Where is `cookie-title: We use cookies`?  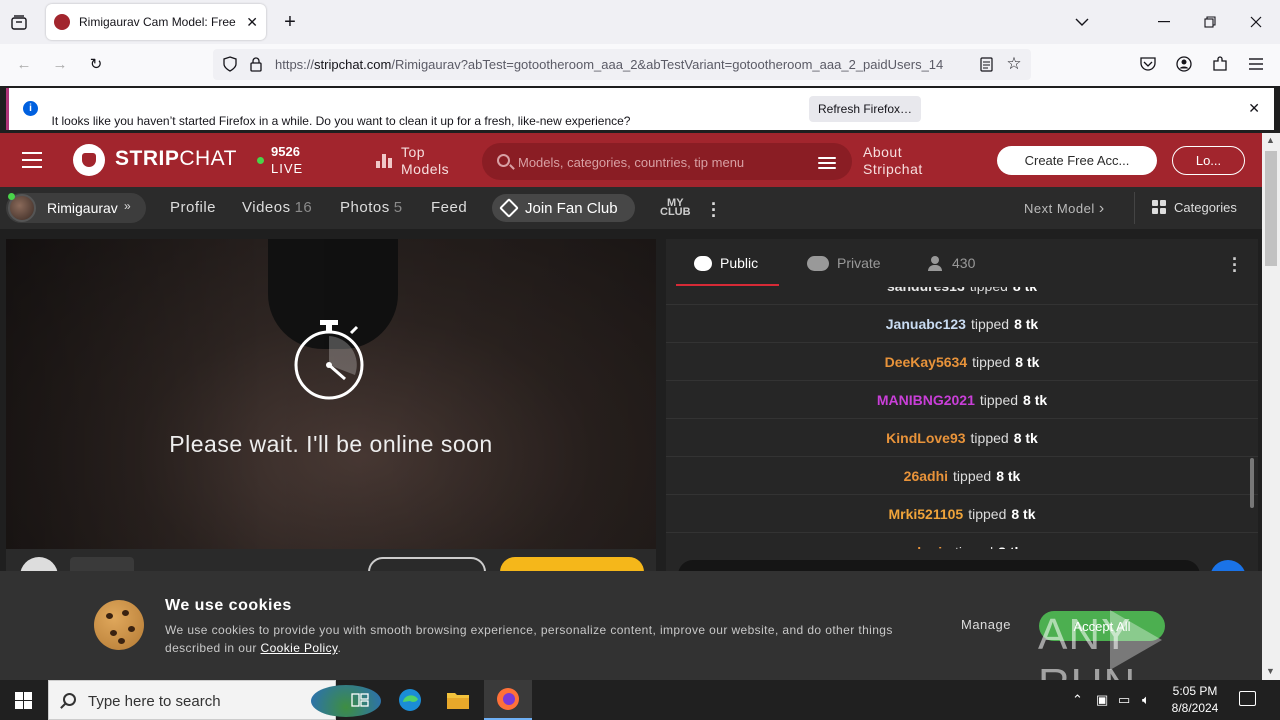
cookie-title: We use cookies is located at coordinates (228, 605).